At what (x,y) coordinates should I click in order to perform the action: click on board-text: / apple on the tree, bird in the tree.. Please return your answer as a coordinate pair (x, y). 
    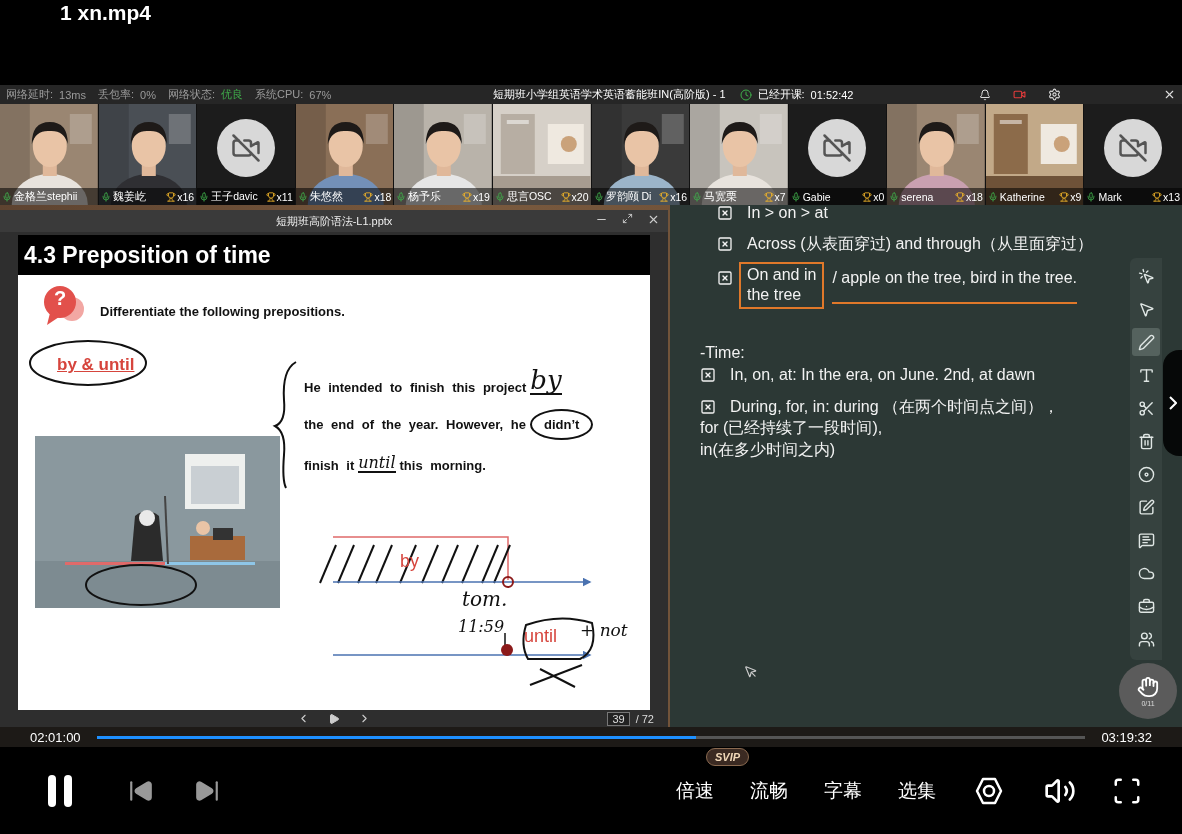
    Looking at the image, I should click on (954, 286).